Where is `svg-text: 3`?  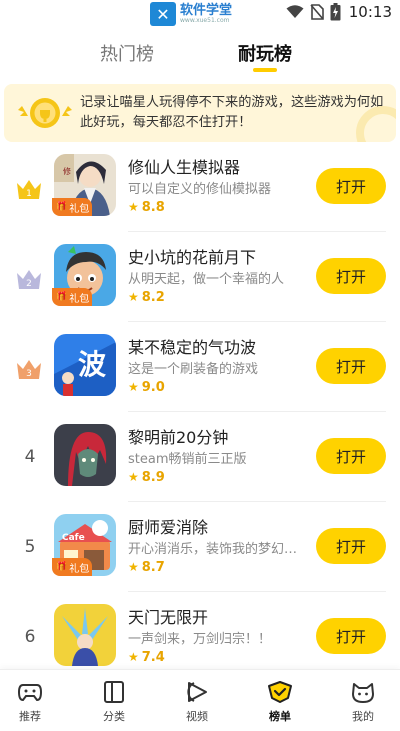
svg-text: 3 is located at coordinates (29, 374).